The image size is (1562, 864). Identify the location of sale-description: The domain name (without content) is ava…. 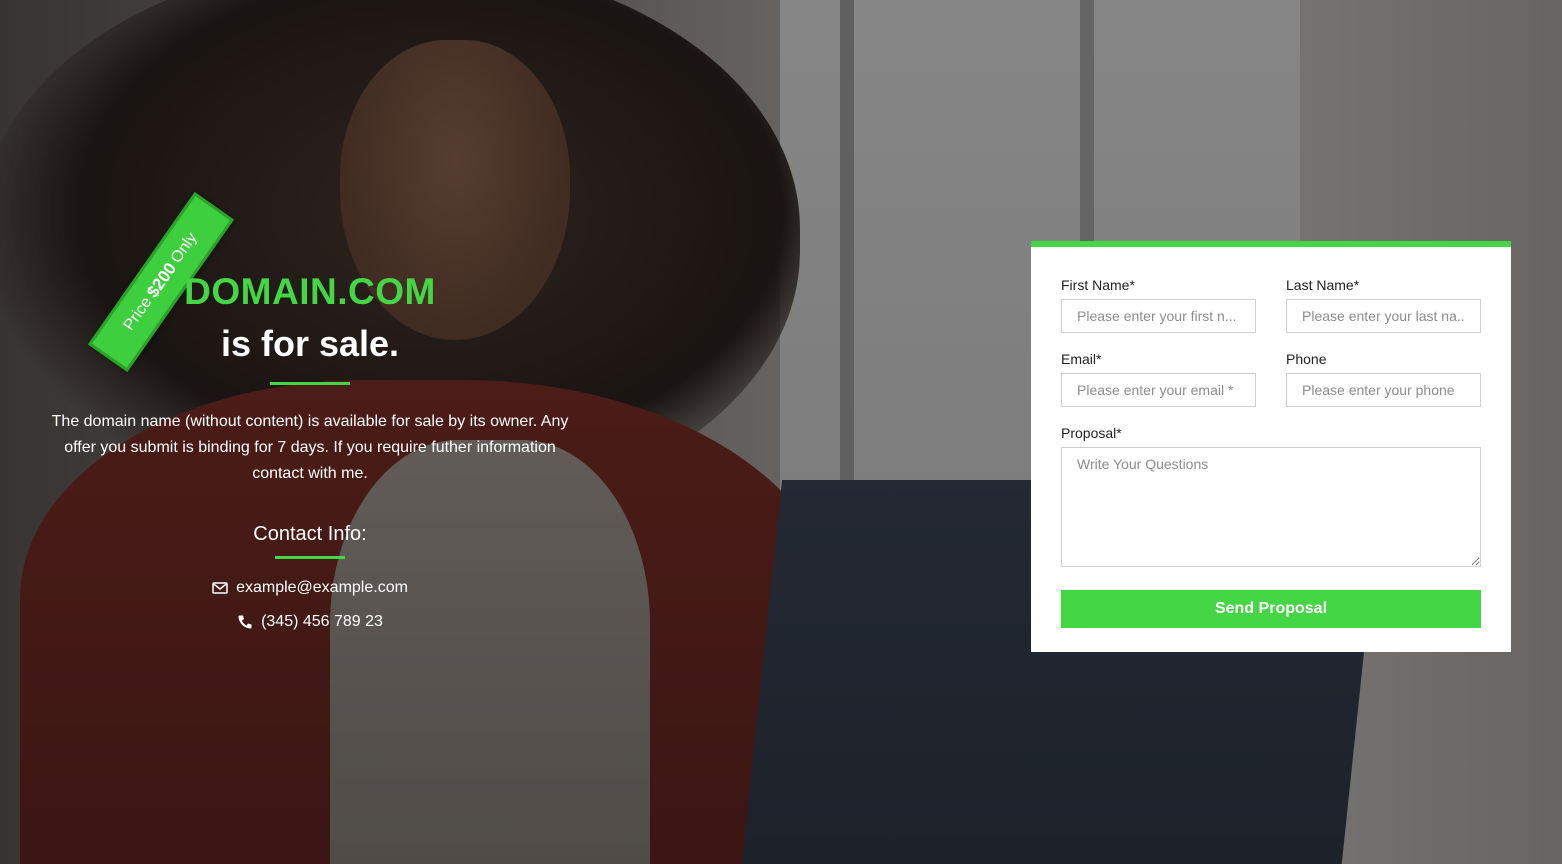
(310, 447).